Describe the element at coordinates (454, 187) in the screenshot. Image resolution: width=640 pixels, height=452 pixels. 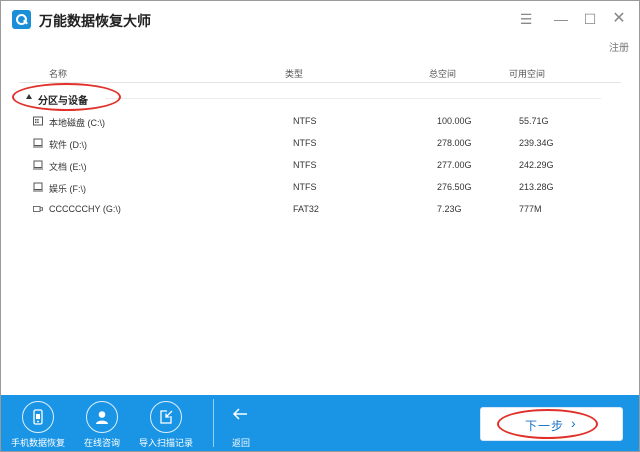
I see `drive-total-space: 276.50G` at that location.